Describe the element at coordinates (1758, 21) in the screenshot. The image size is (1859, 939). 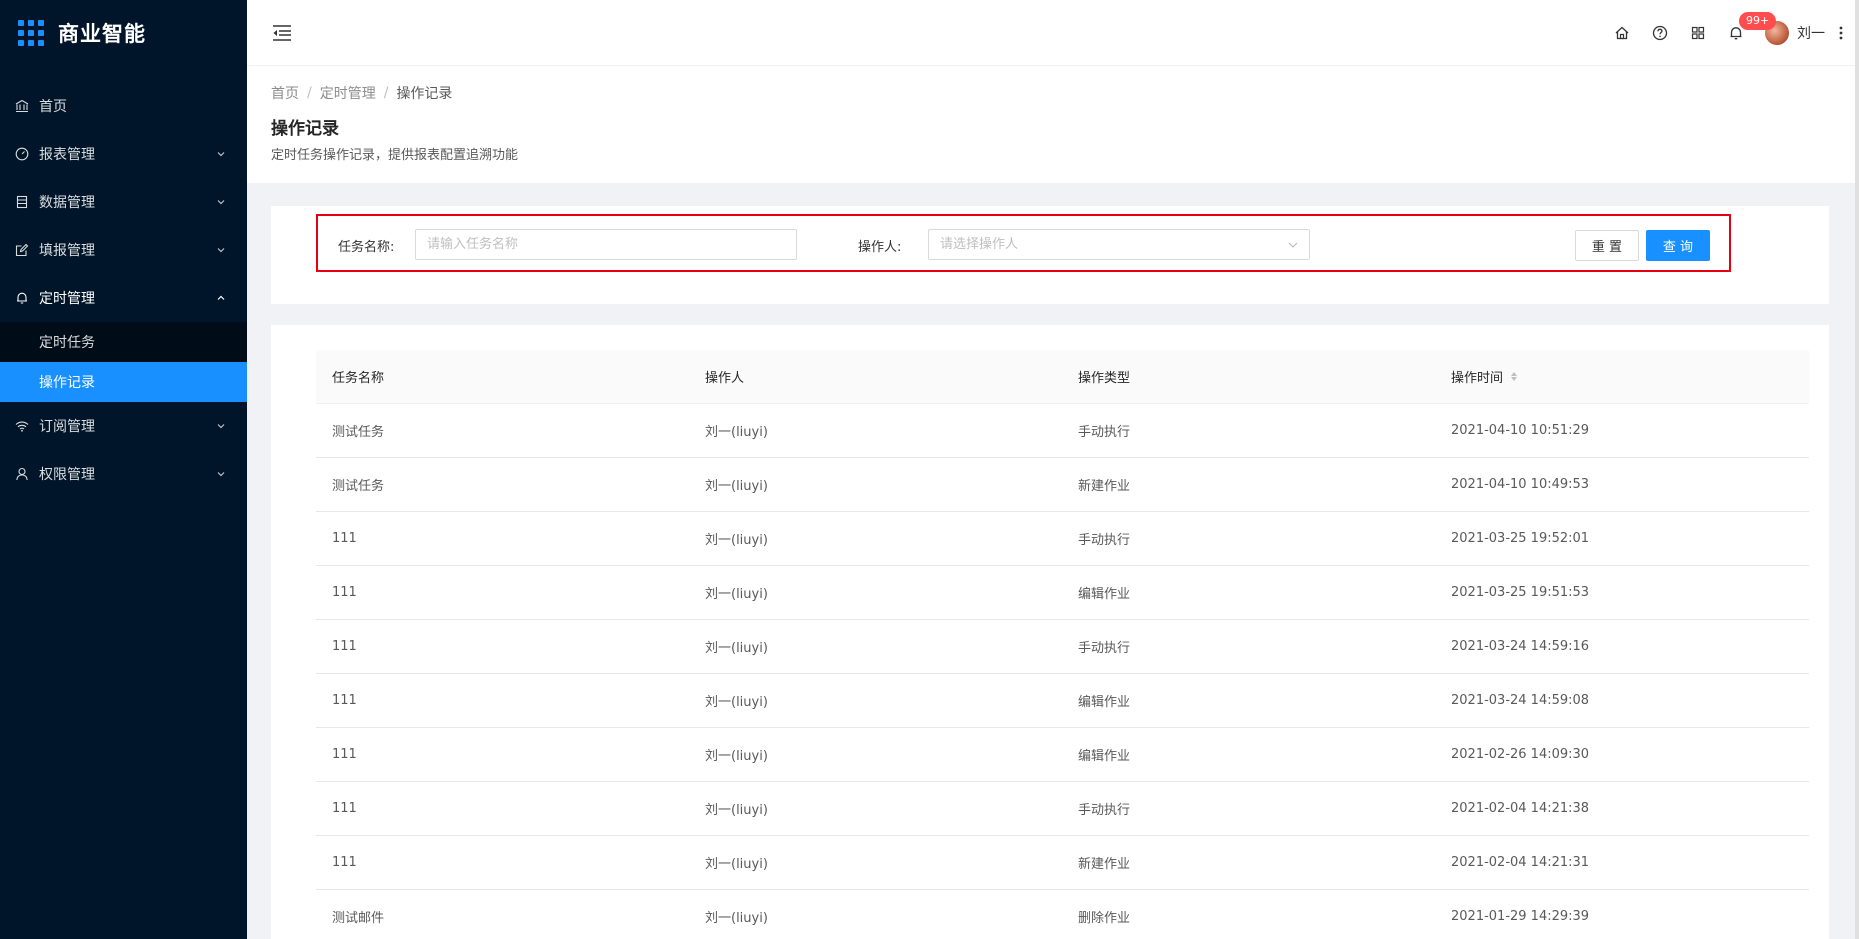
I see `notification-badge: 99+` at that location.